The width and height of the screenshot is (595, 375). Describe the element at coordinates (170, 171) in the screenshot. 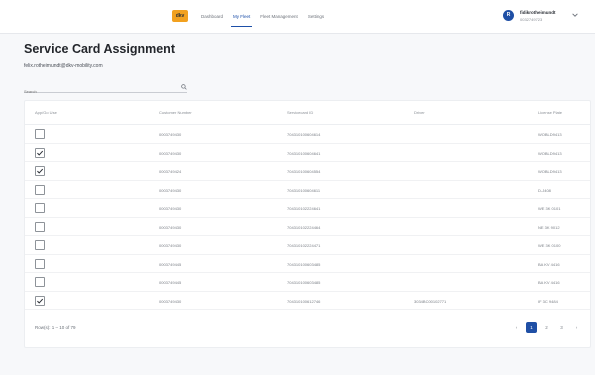

I see `customer-number-cell: 0003749424` at that location.